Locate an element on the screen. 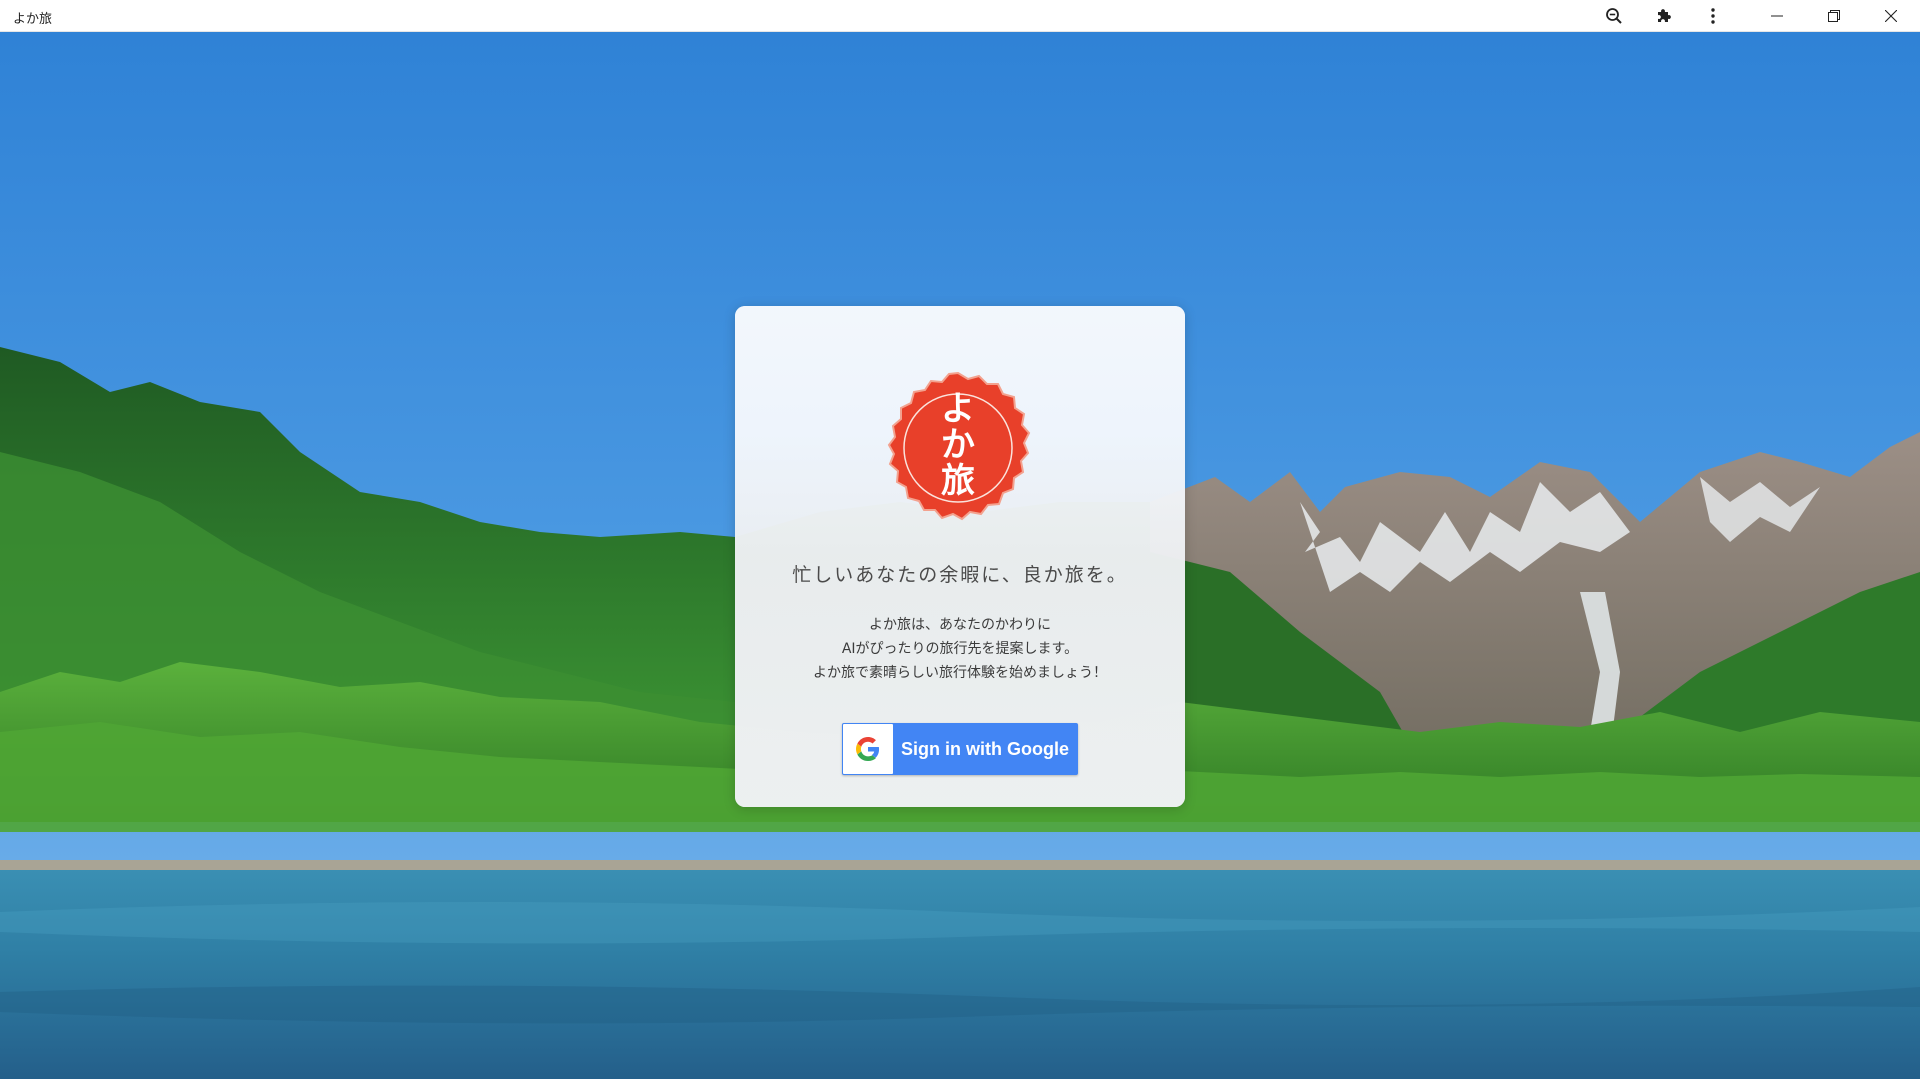 This screenshot has width=1920, height=1080. minimize-button is located at coordinates (1777, 16).